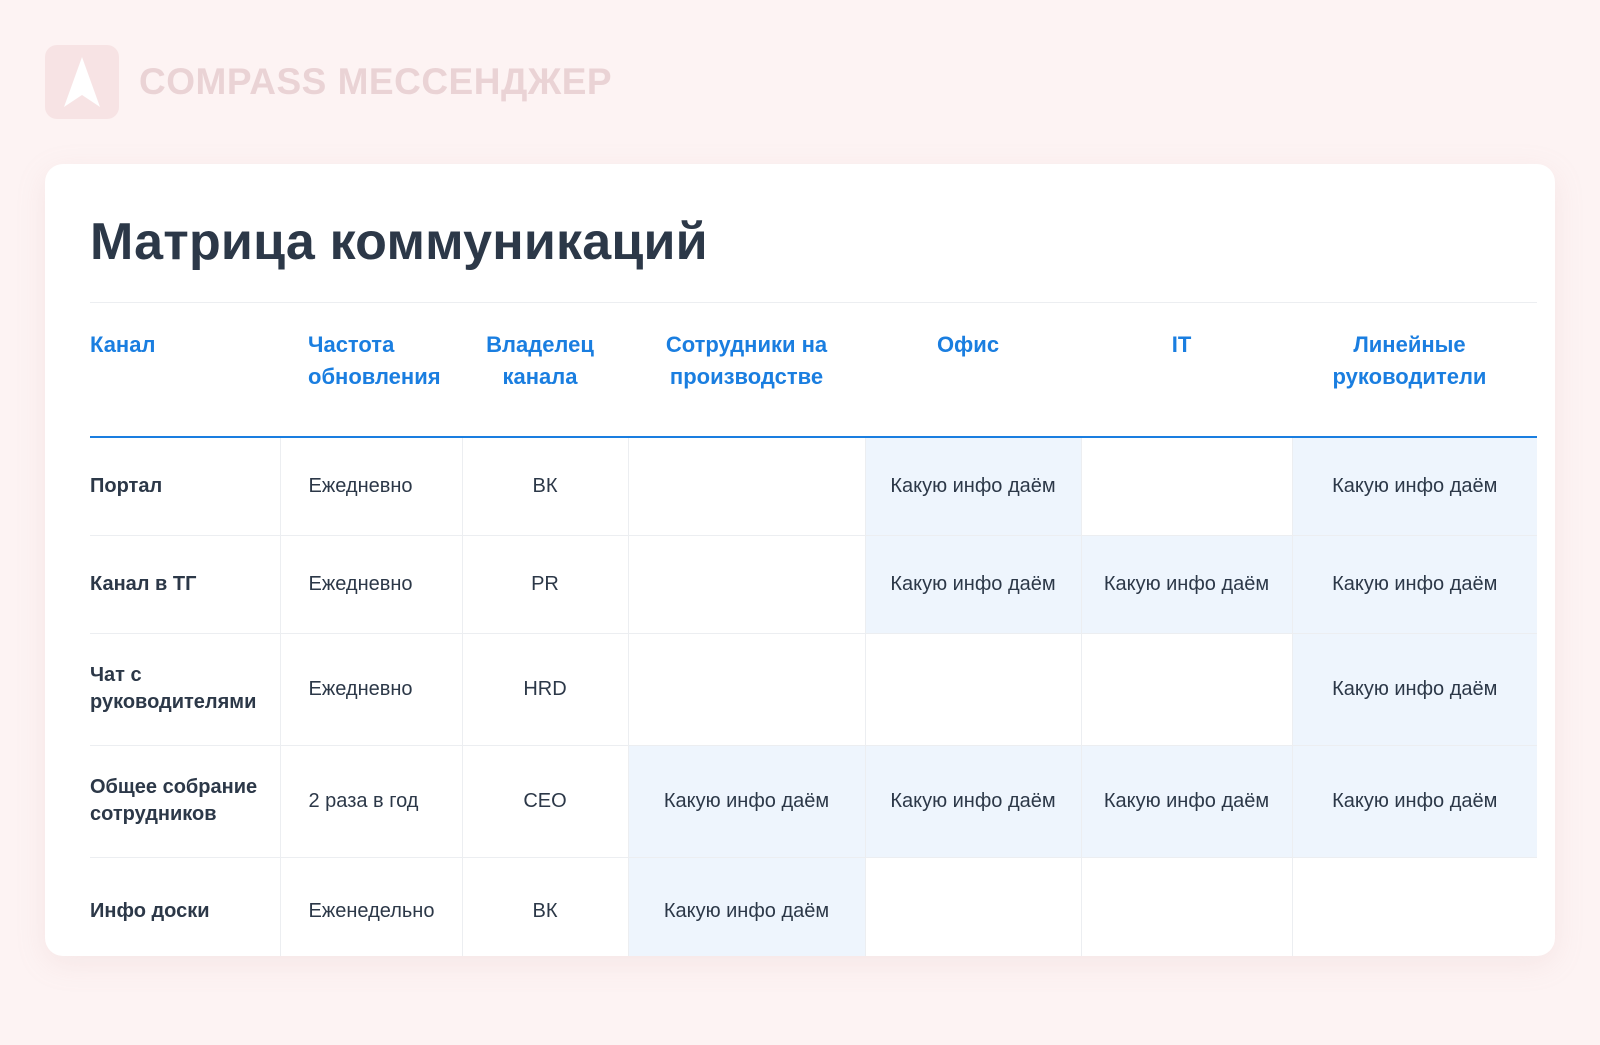 This screenshot has height=1045, width=1600. I want to click on table-cell: Портал, so click(185, 486).